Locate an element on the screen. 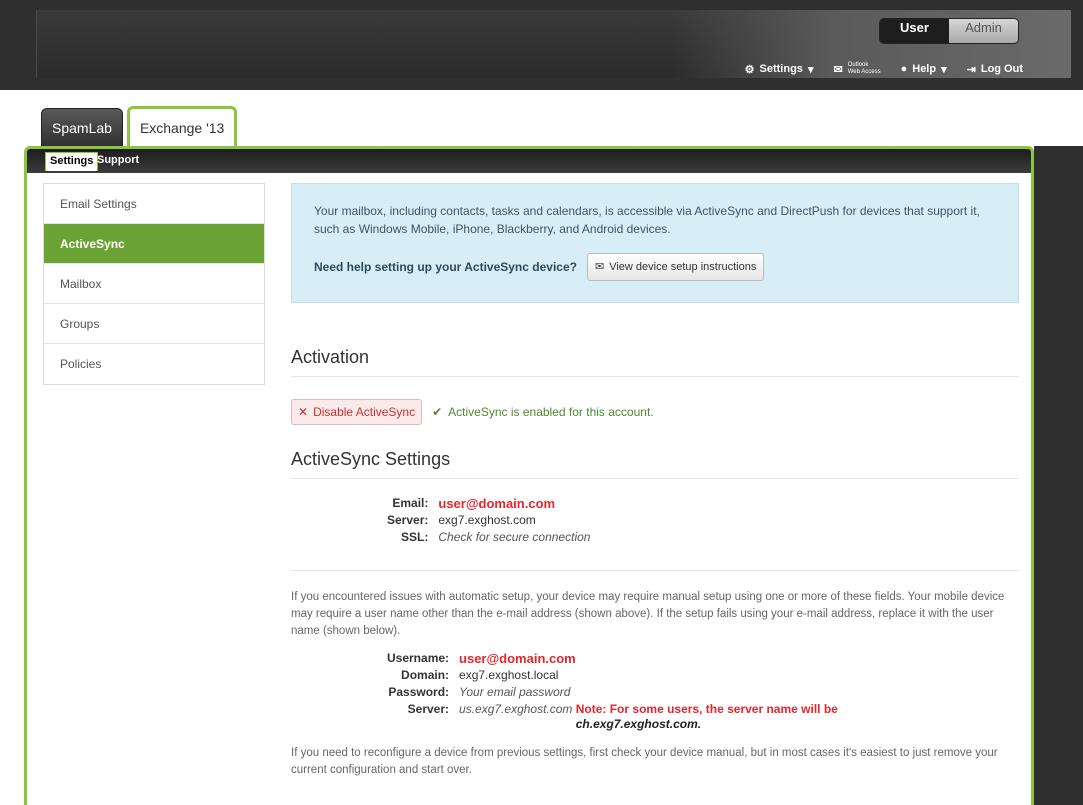  activation-title: Activation is located at coordinates (655, 362).